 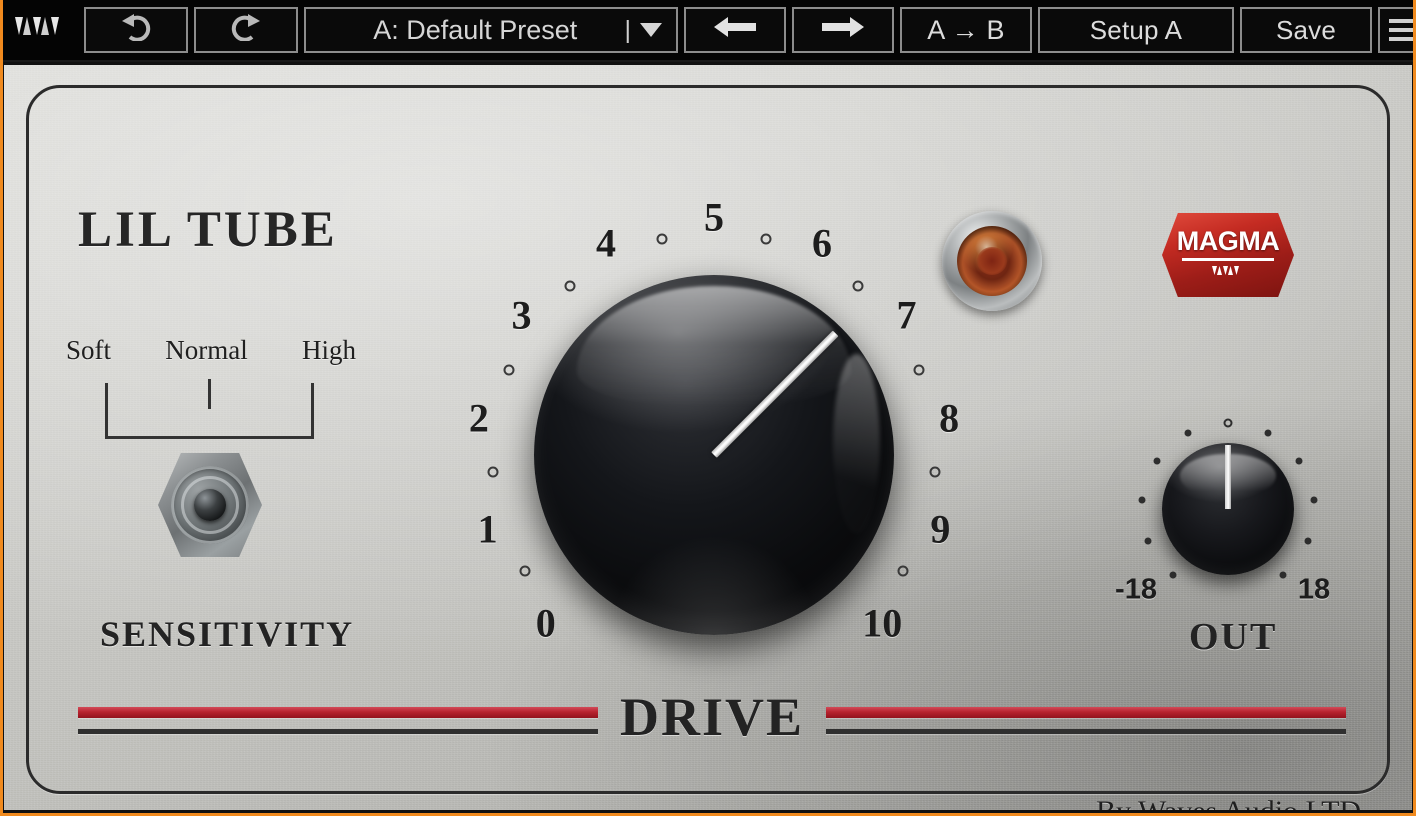 I want to click on hamburger-menu-icon, so click(x=1397, y=30).